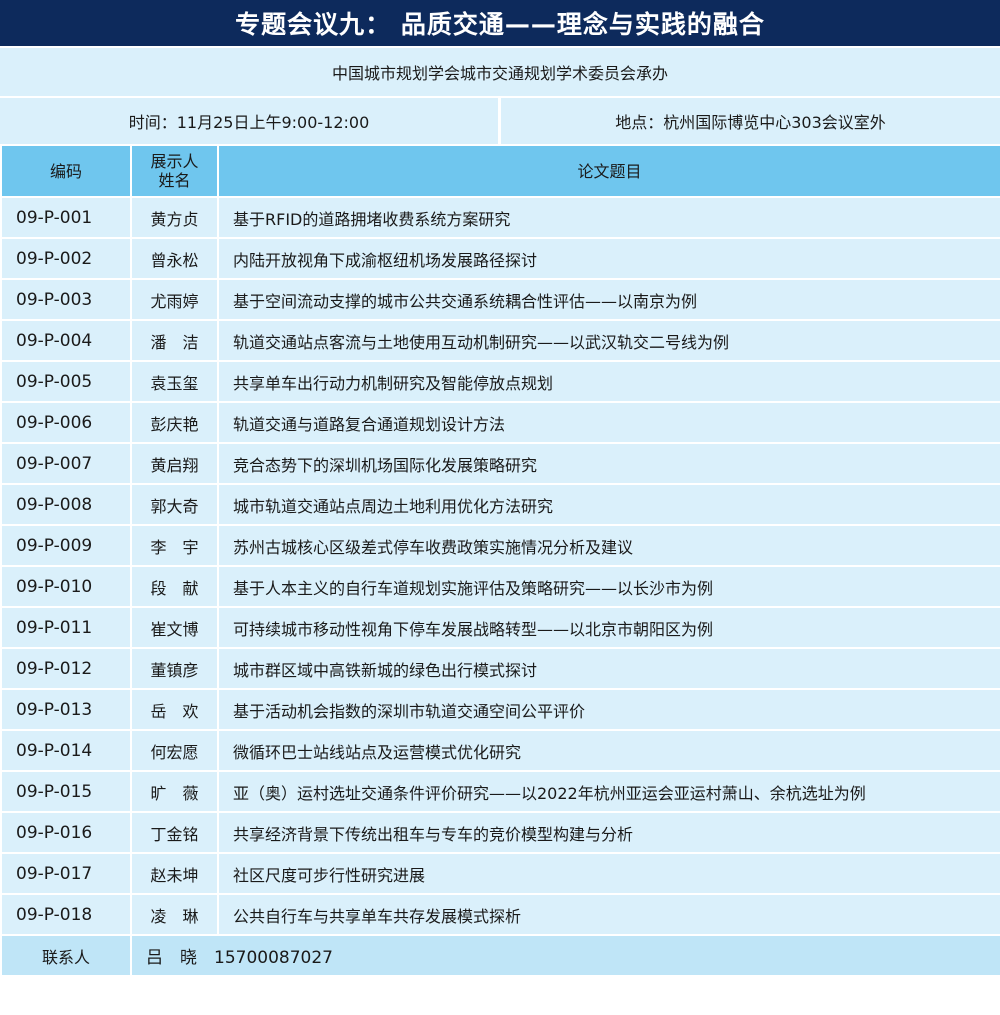 The image size is (1000, 1015). I want to click on table-row: 09-P-013 岳 欢基于活动机会指数的深圳市轨道交通空间公平评价, so click(500, 709).